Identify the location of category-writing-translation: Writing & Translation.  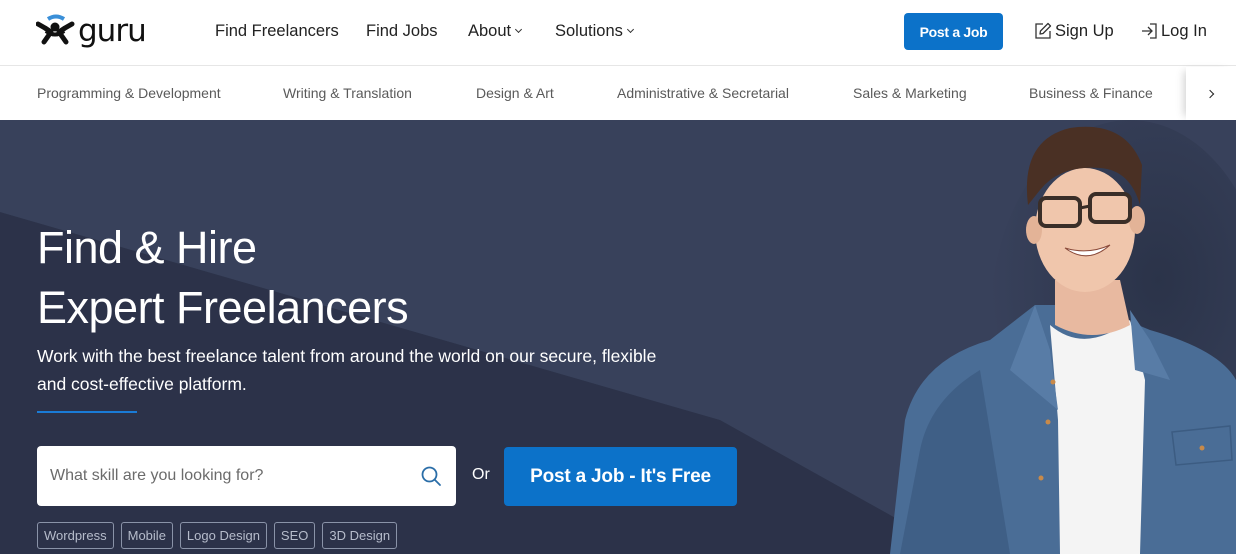
(347, 93).